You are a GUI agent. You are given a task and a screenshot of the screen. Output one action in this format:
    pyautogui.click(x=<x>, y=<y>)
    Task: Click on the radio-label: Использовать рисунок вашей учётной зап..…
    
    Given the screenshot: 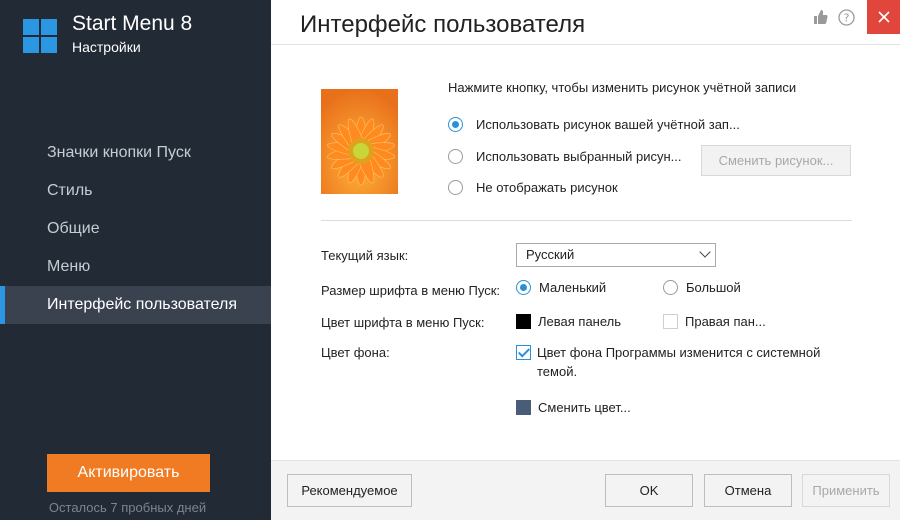 What is the action you would take?
    pyautogui.click(x=608, y=124)
    